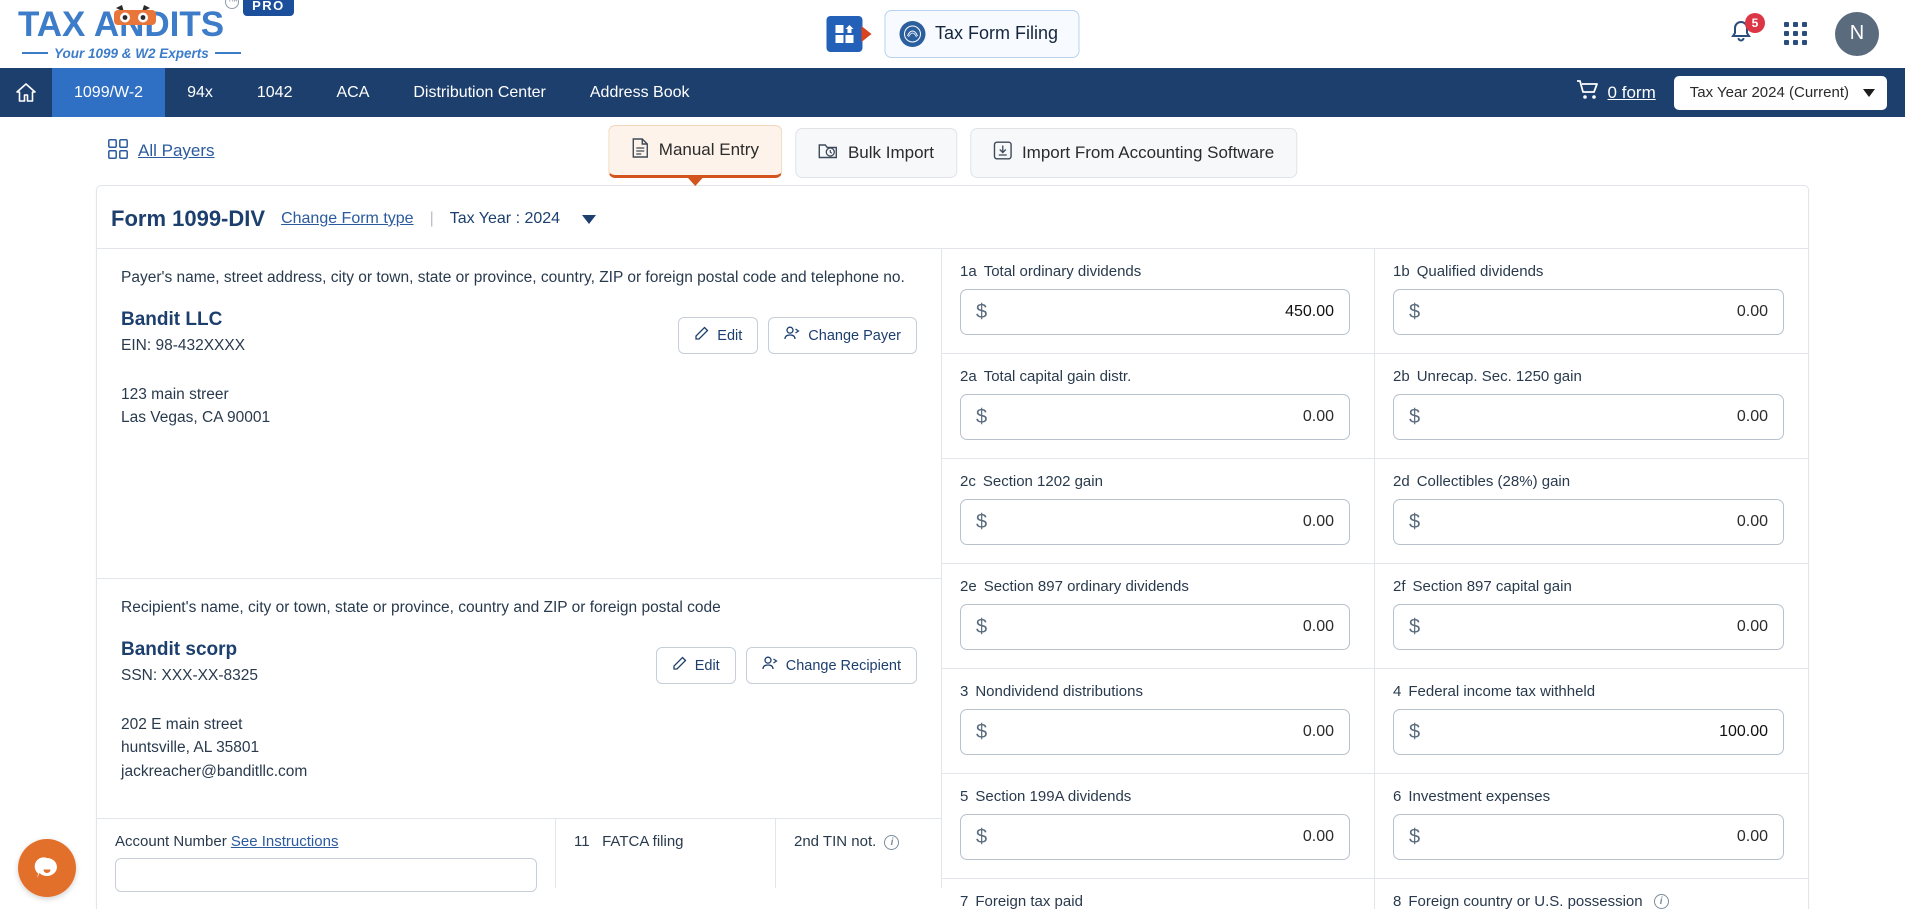 This screenshot has width=1905, height=909. I want to click on tax-year-value: Tax Year 2024 (Current), so click(1769, 92).